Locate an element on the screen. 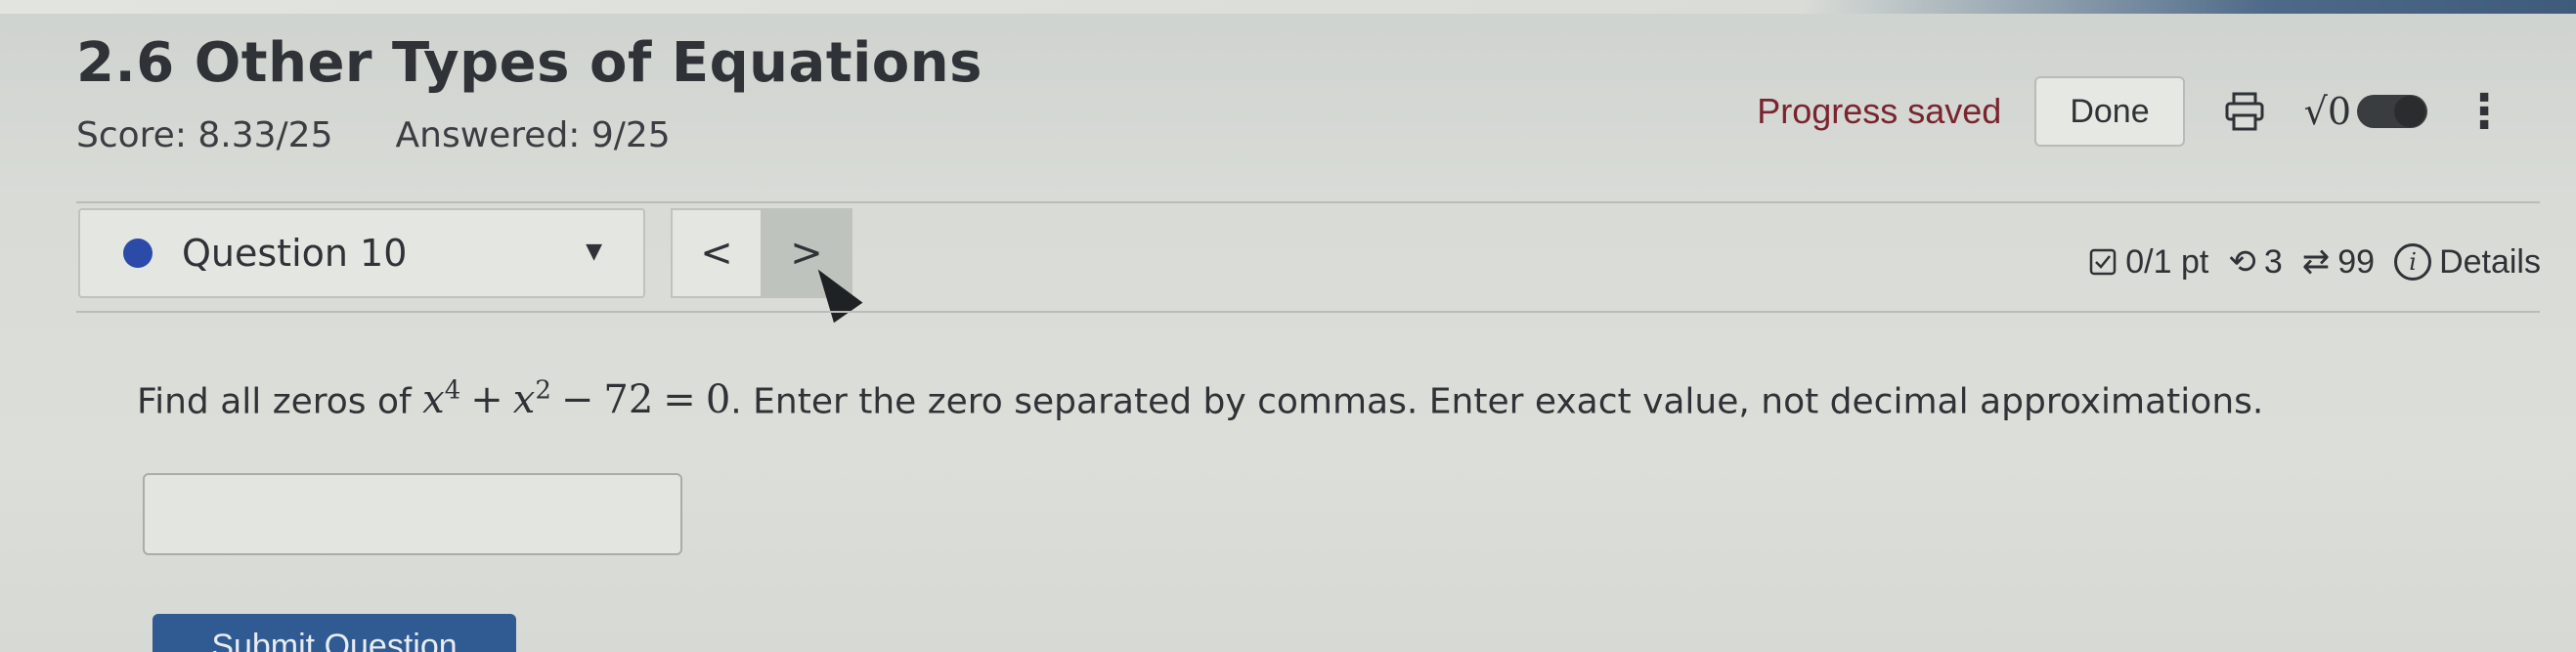 The width and height of the screenshot is (2576, 652). attempts-item: ⇄ 99 is located at coordinates (2338, 262).